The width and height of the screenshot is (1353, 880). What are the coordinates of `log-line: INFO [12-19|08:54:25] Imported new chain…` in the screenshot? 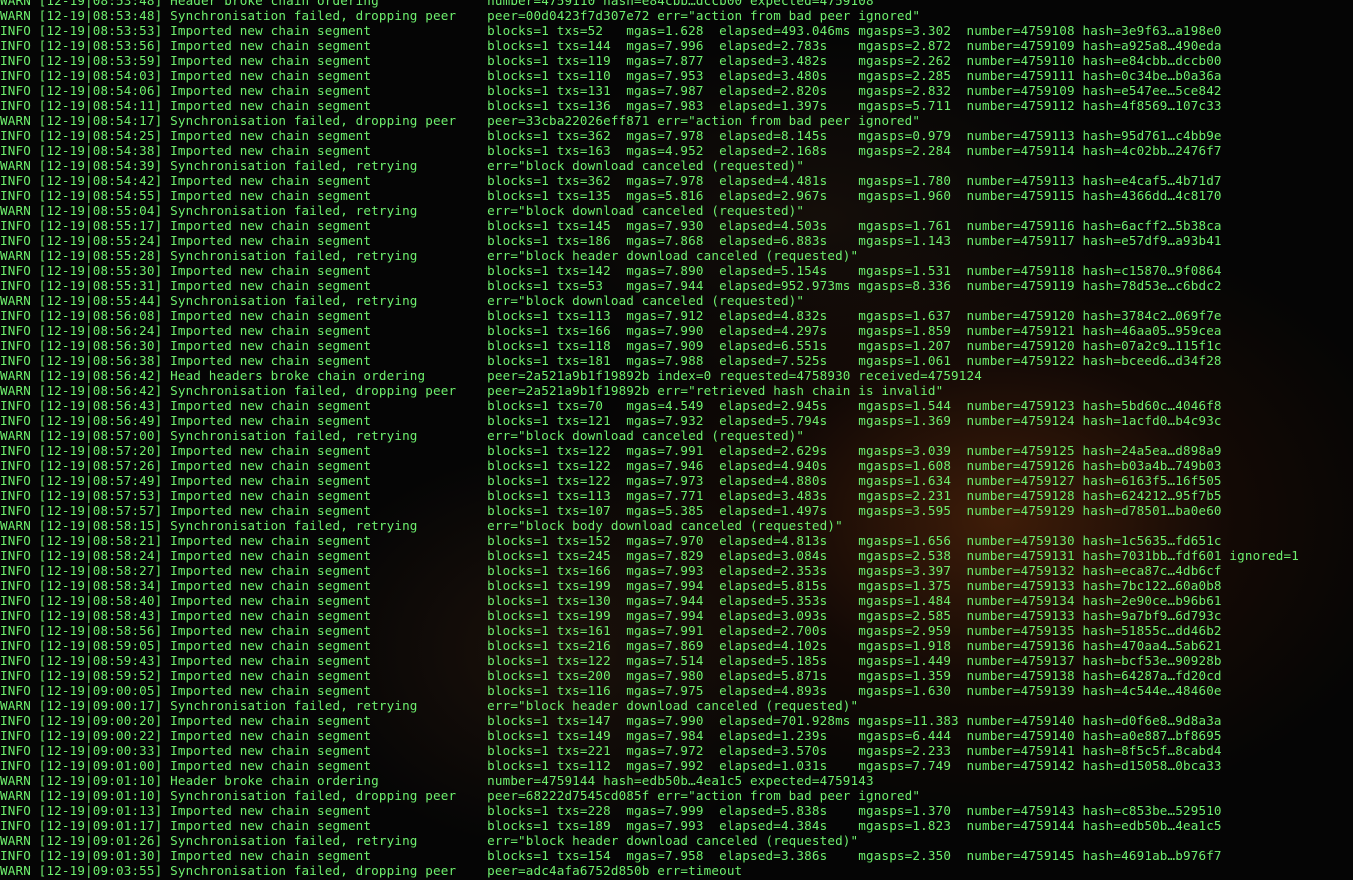 It's located at (611, 135).